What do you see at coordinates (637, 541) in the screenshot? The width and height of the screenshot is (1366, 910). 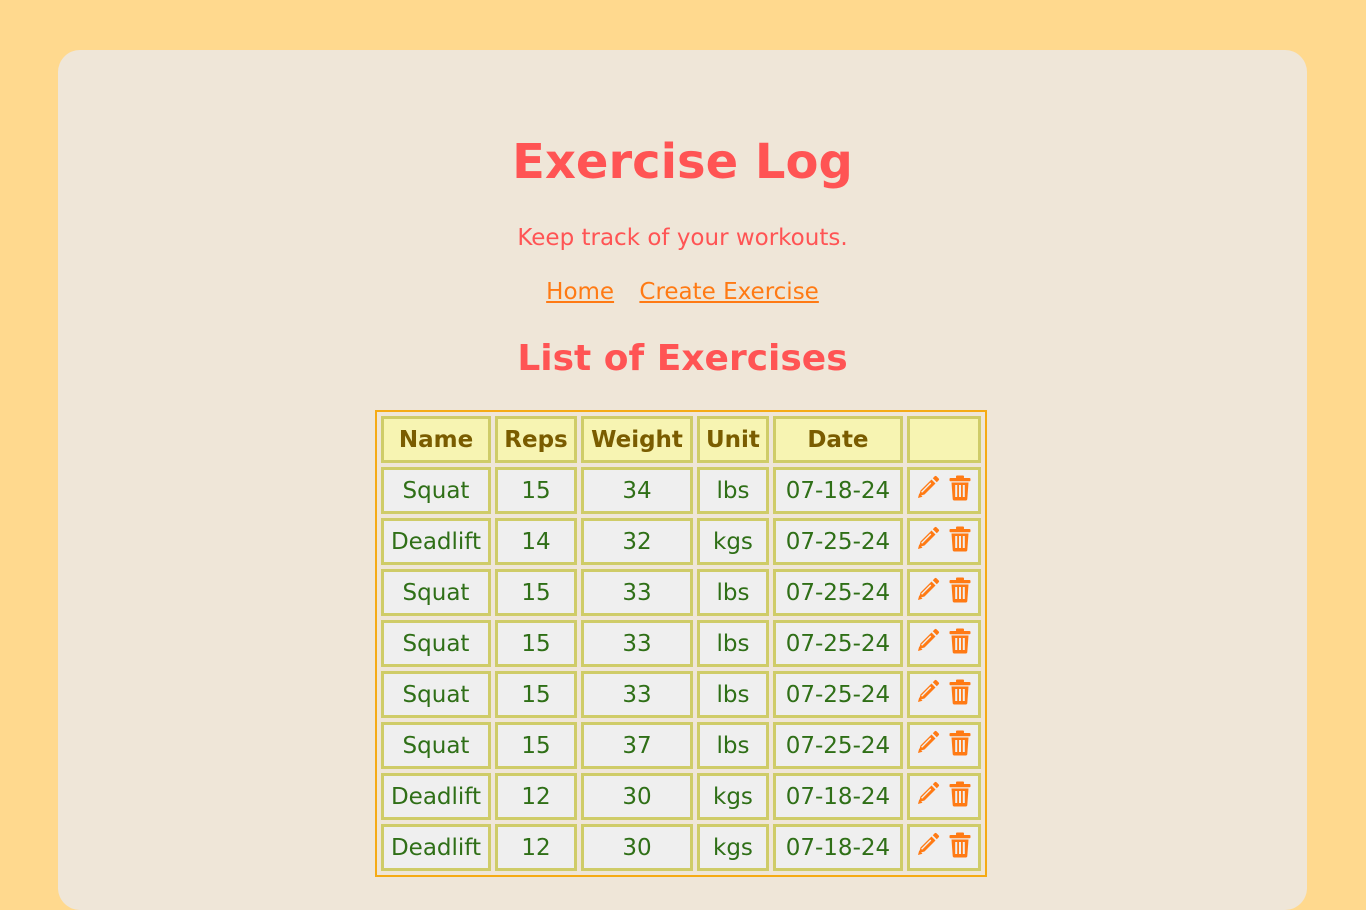 I see `cell-weight: 32` at bounding box center [637, 541].